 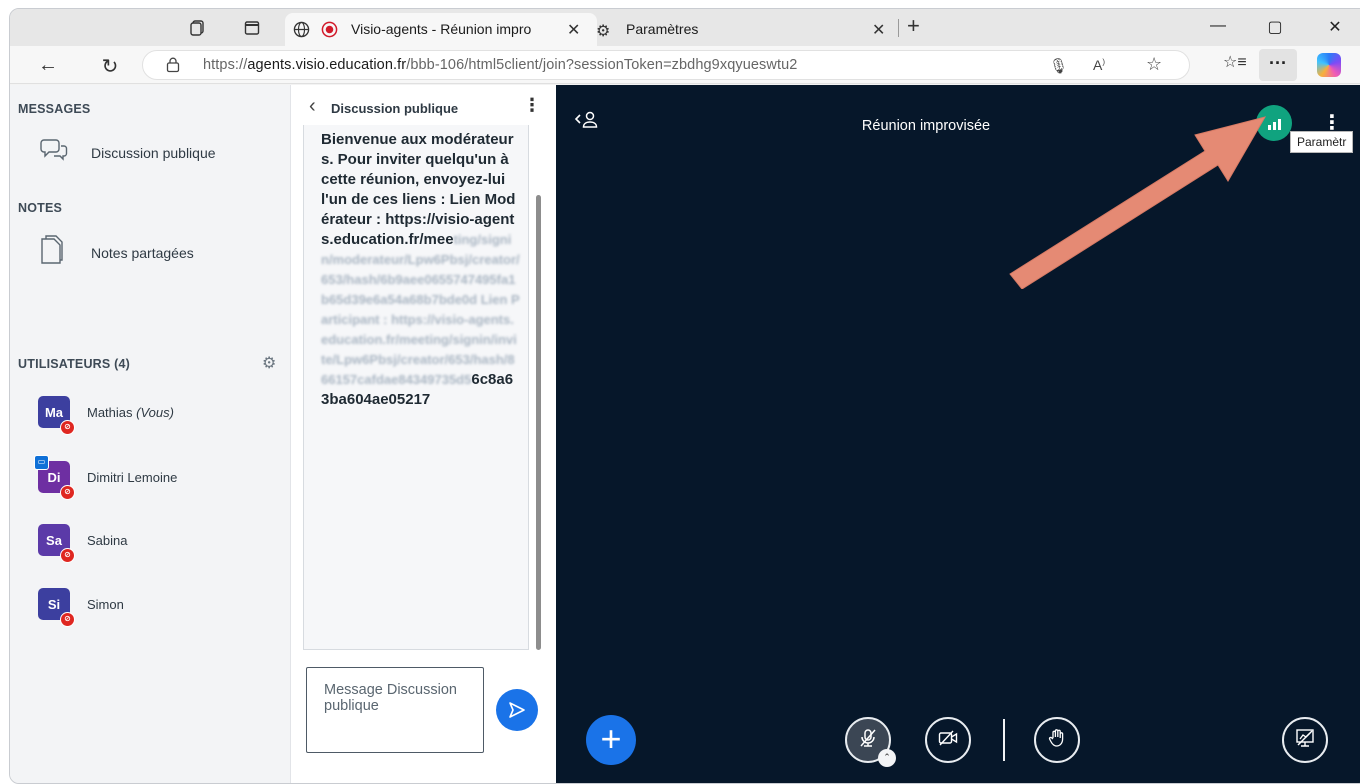 I want to click on tab-parametres: ⚙ Paramètres ✕, so click(x=746, y=29).